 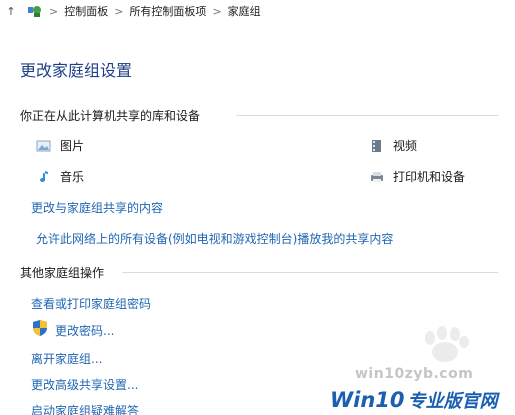 What do you see at coordinates (76, 70) in the screenshot?
I see `page-title: 更改家庭组设置` at bounding box center [76, 70].